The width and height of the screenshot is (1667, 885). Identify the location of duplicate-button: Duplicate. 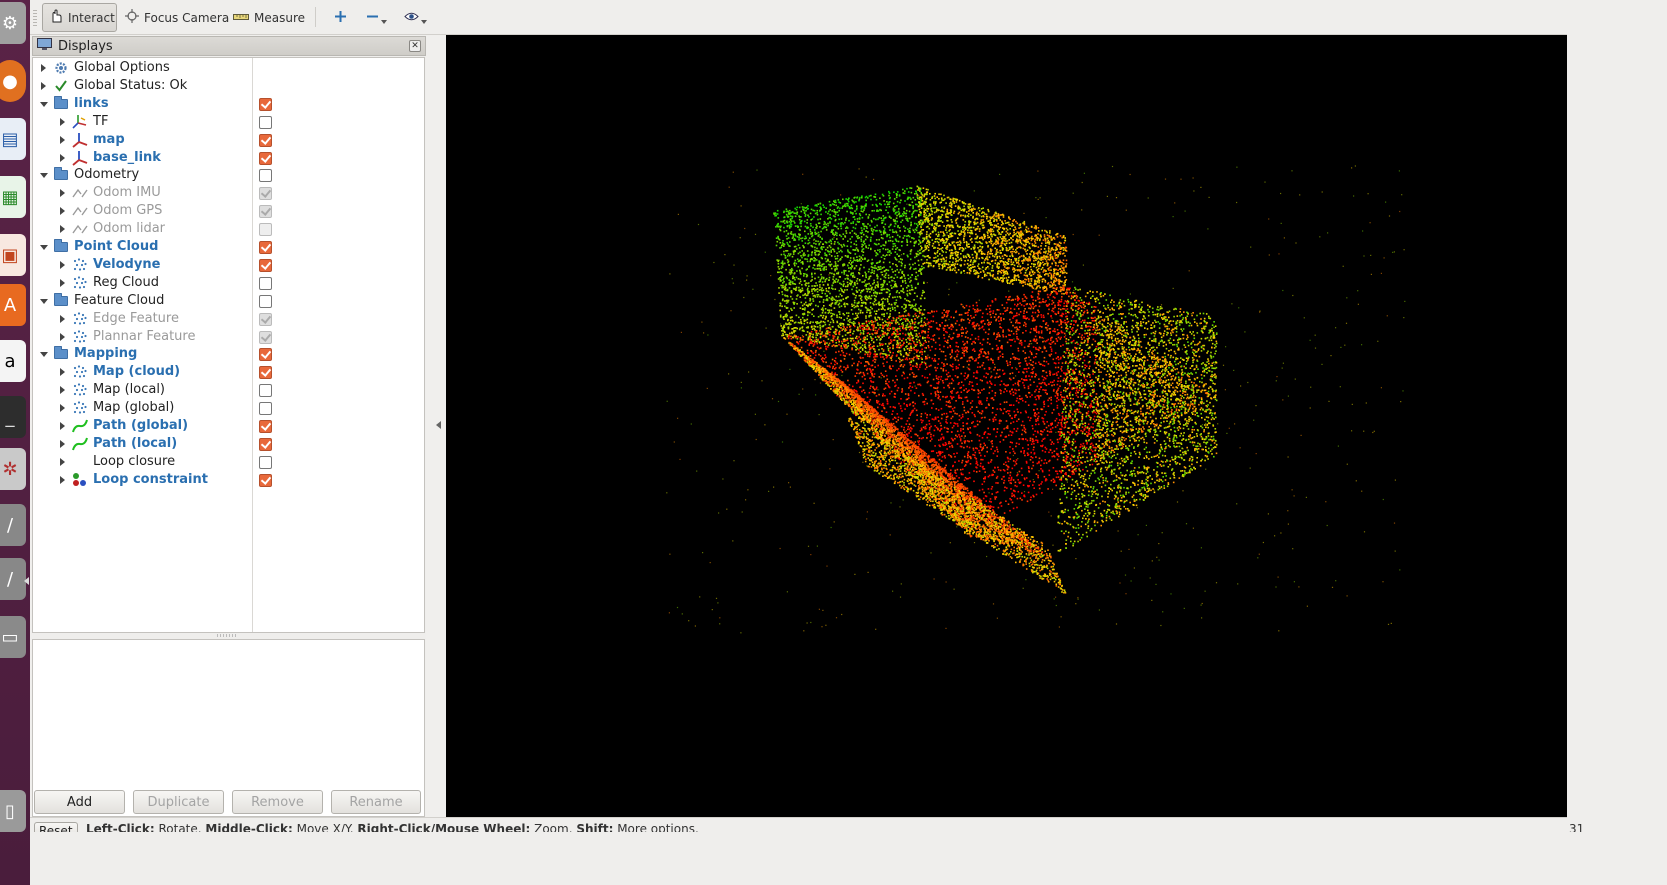
(178, 802).